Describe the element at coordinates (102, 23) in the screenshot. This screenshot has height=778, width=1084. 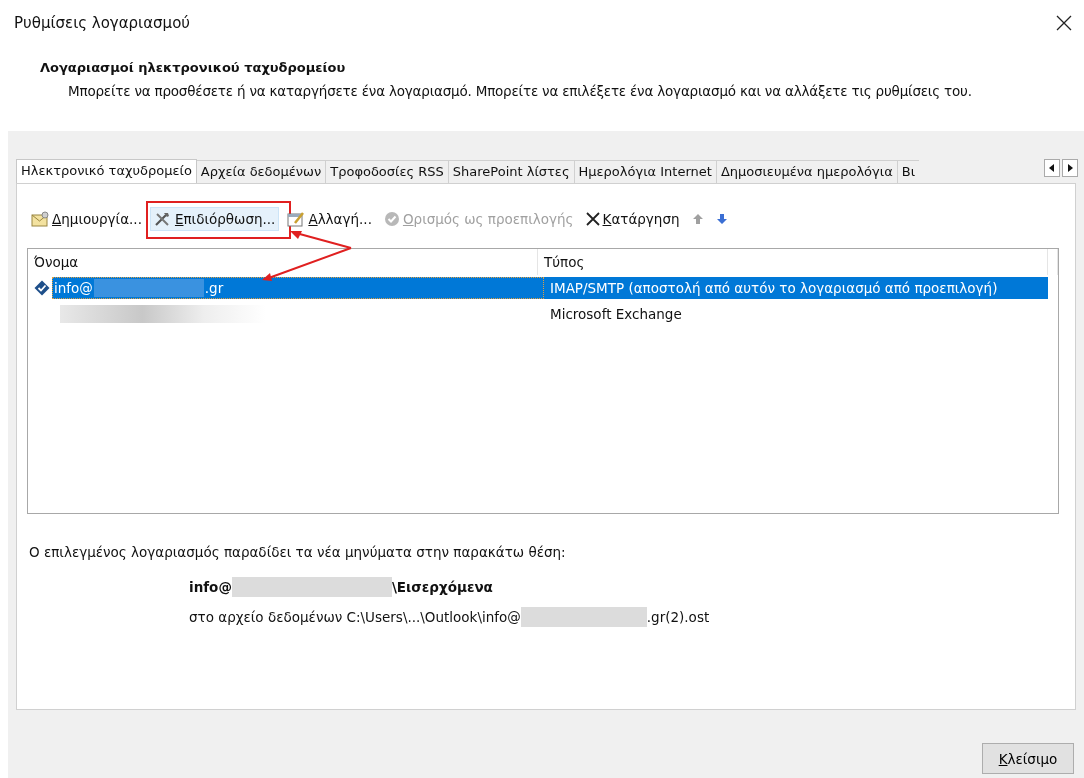
I see `window-title: Ρυθμίσεις λογαριασμού` at that location.